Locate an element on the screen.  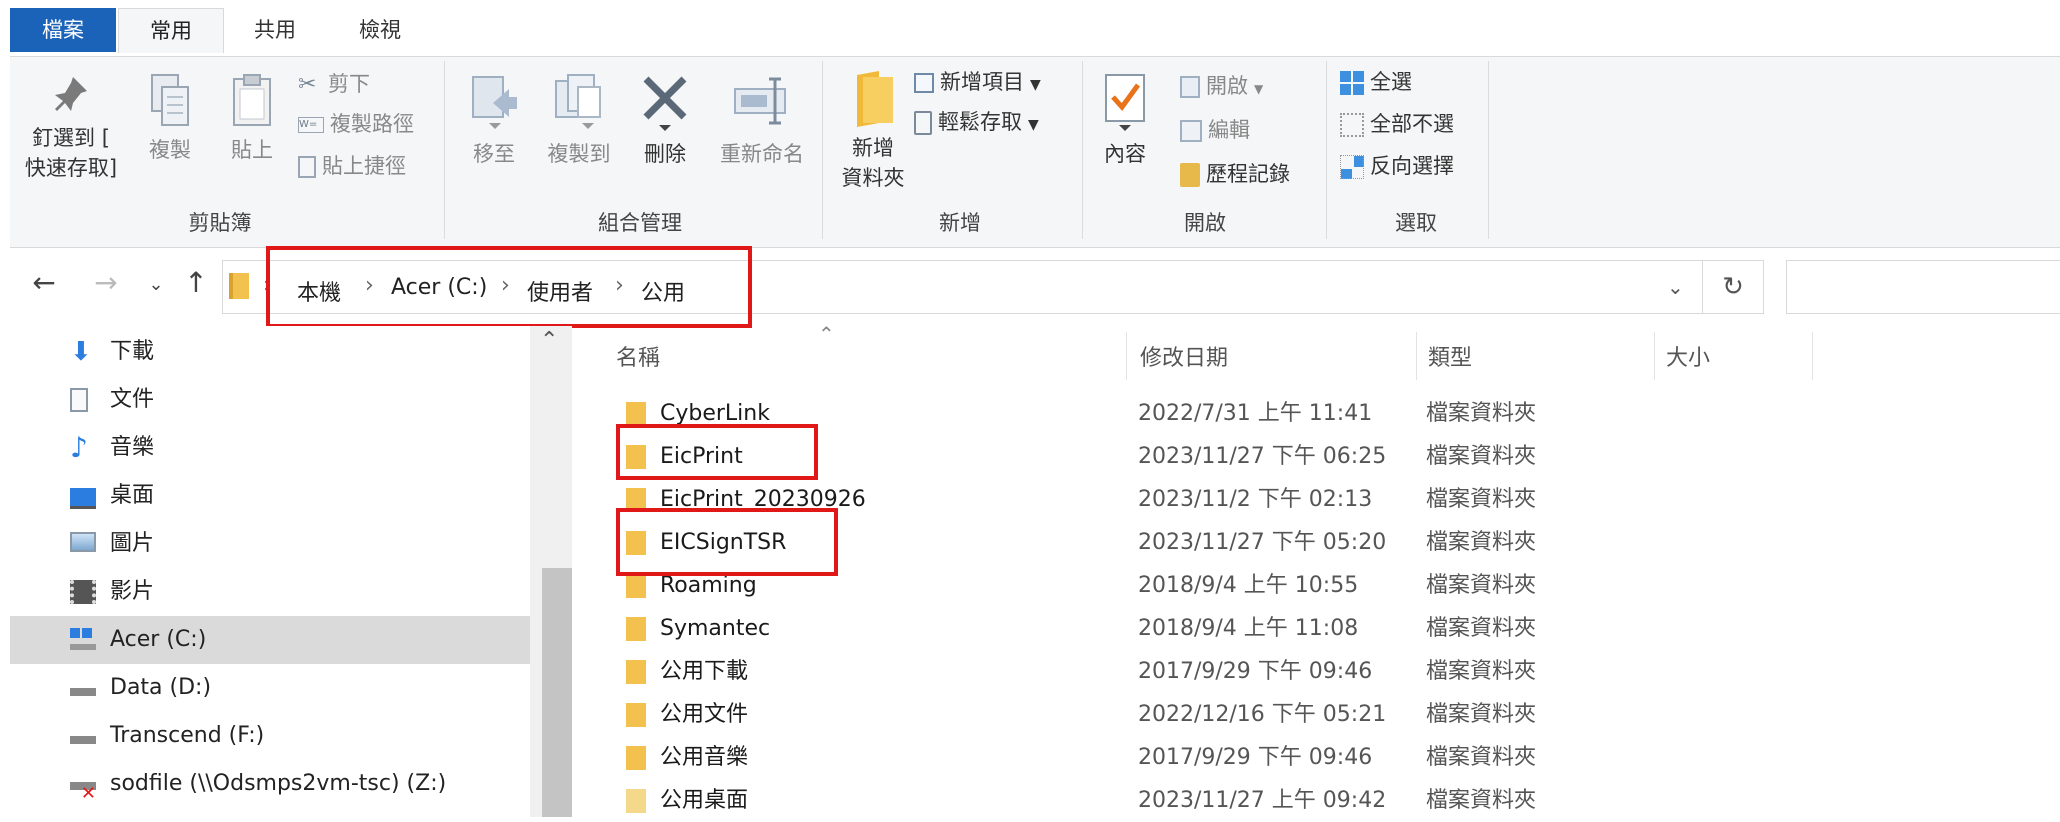
file-row: Symantec 2018/9/4 上午 11:08 檔案資料夾 is located at coordinates (1195, 628).